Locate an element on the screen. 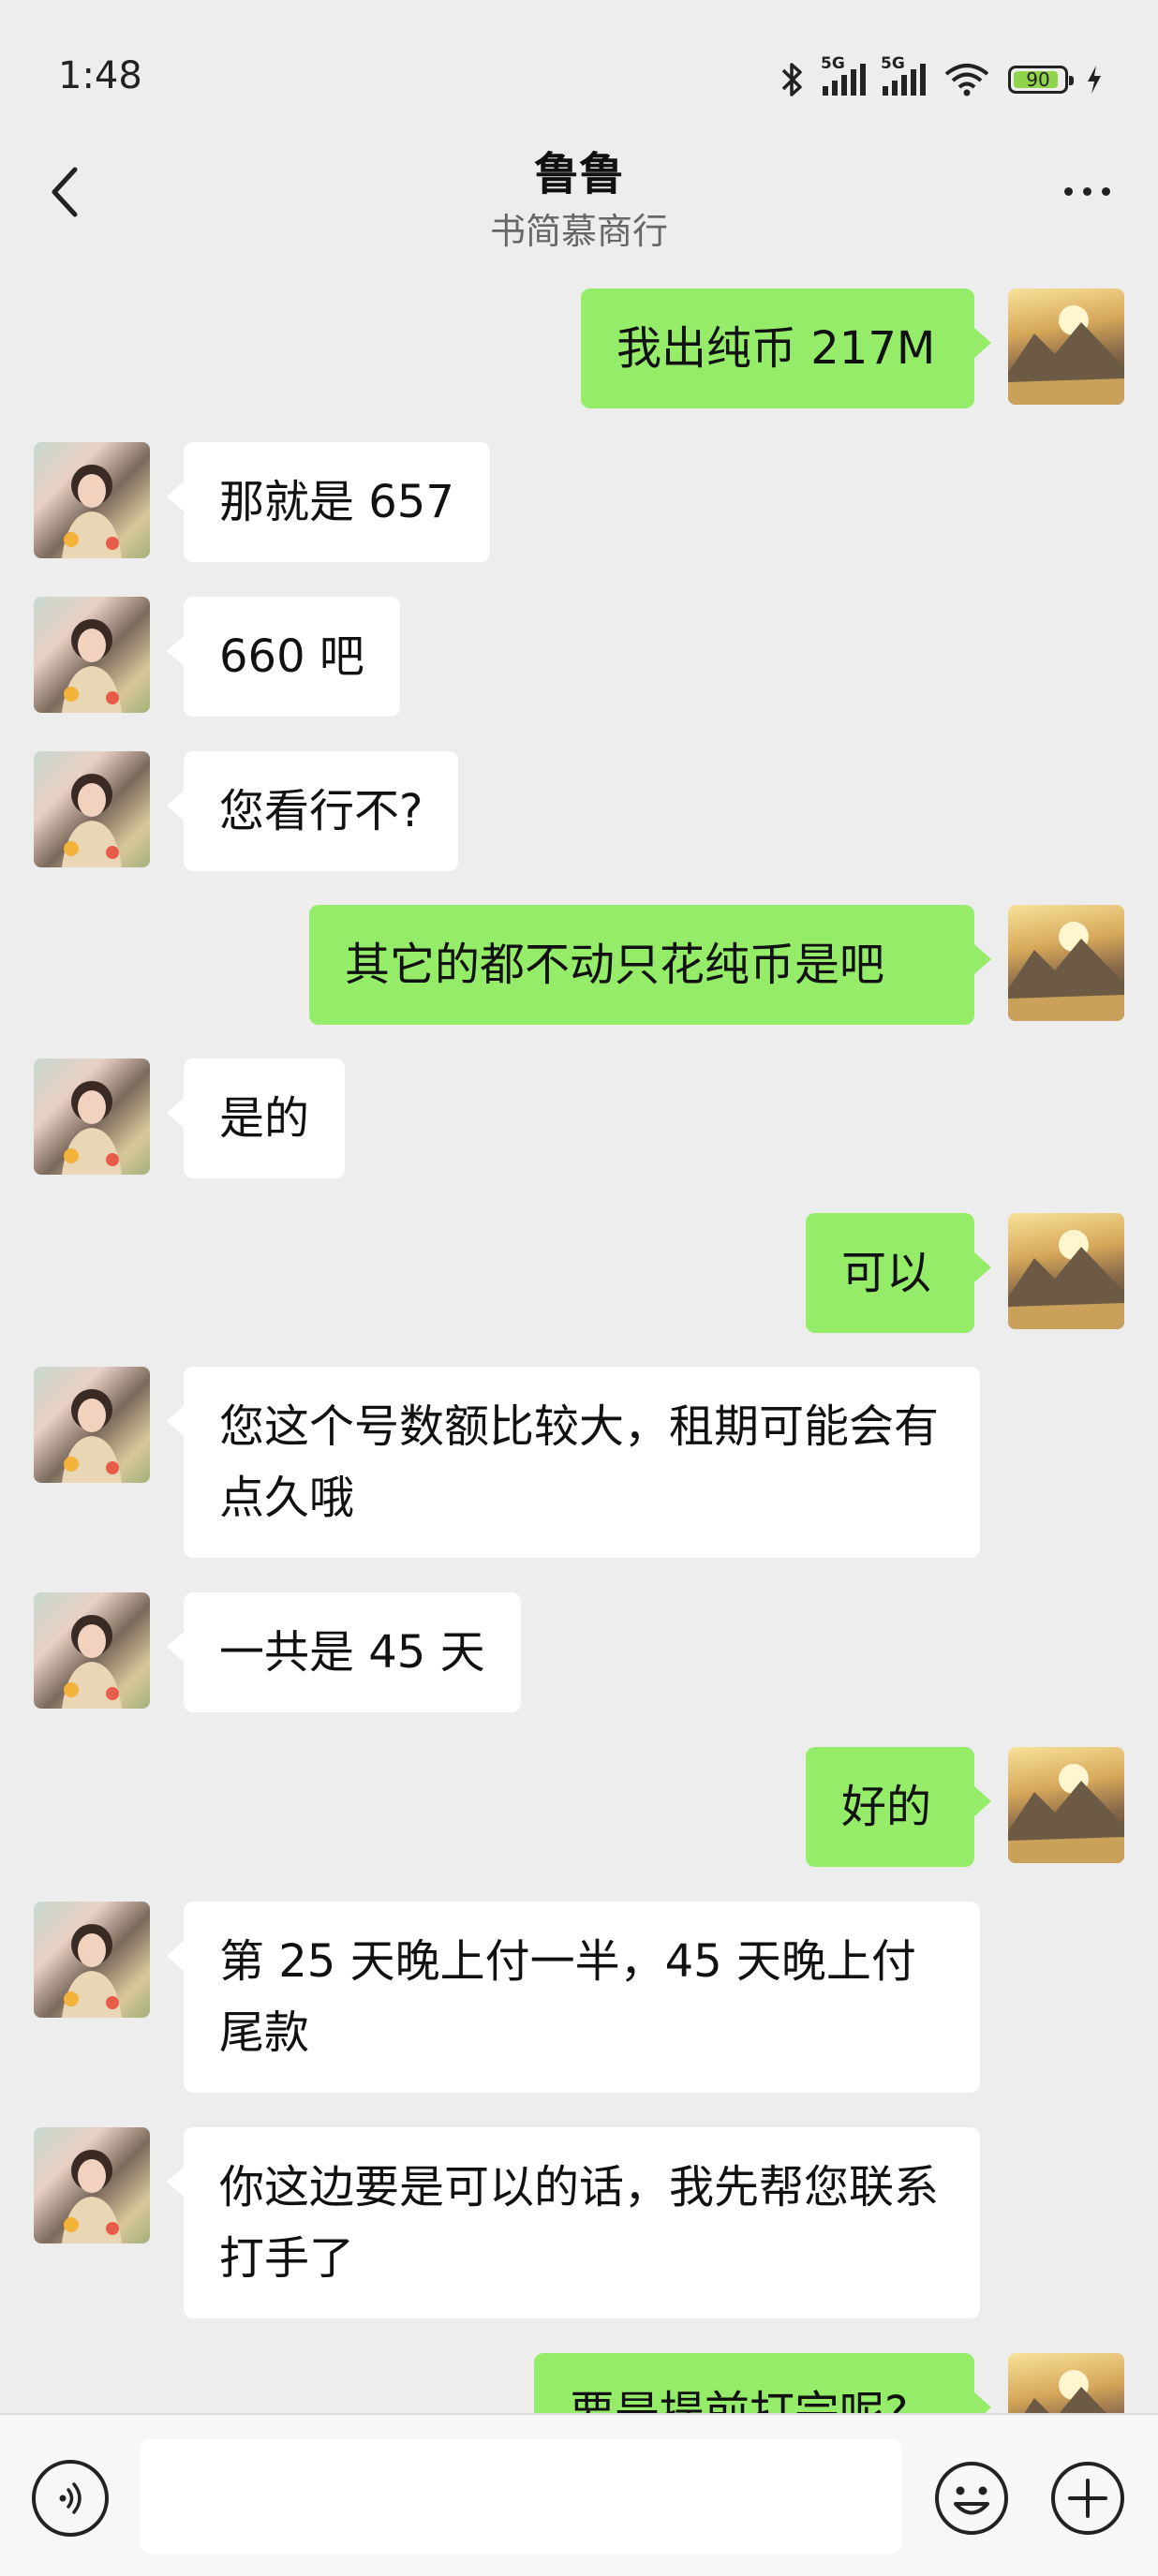 The height and width of the screenshot is (2576, 1158). plus-button is located at coordinates (1087, 2498).